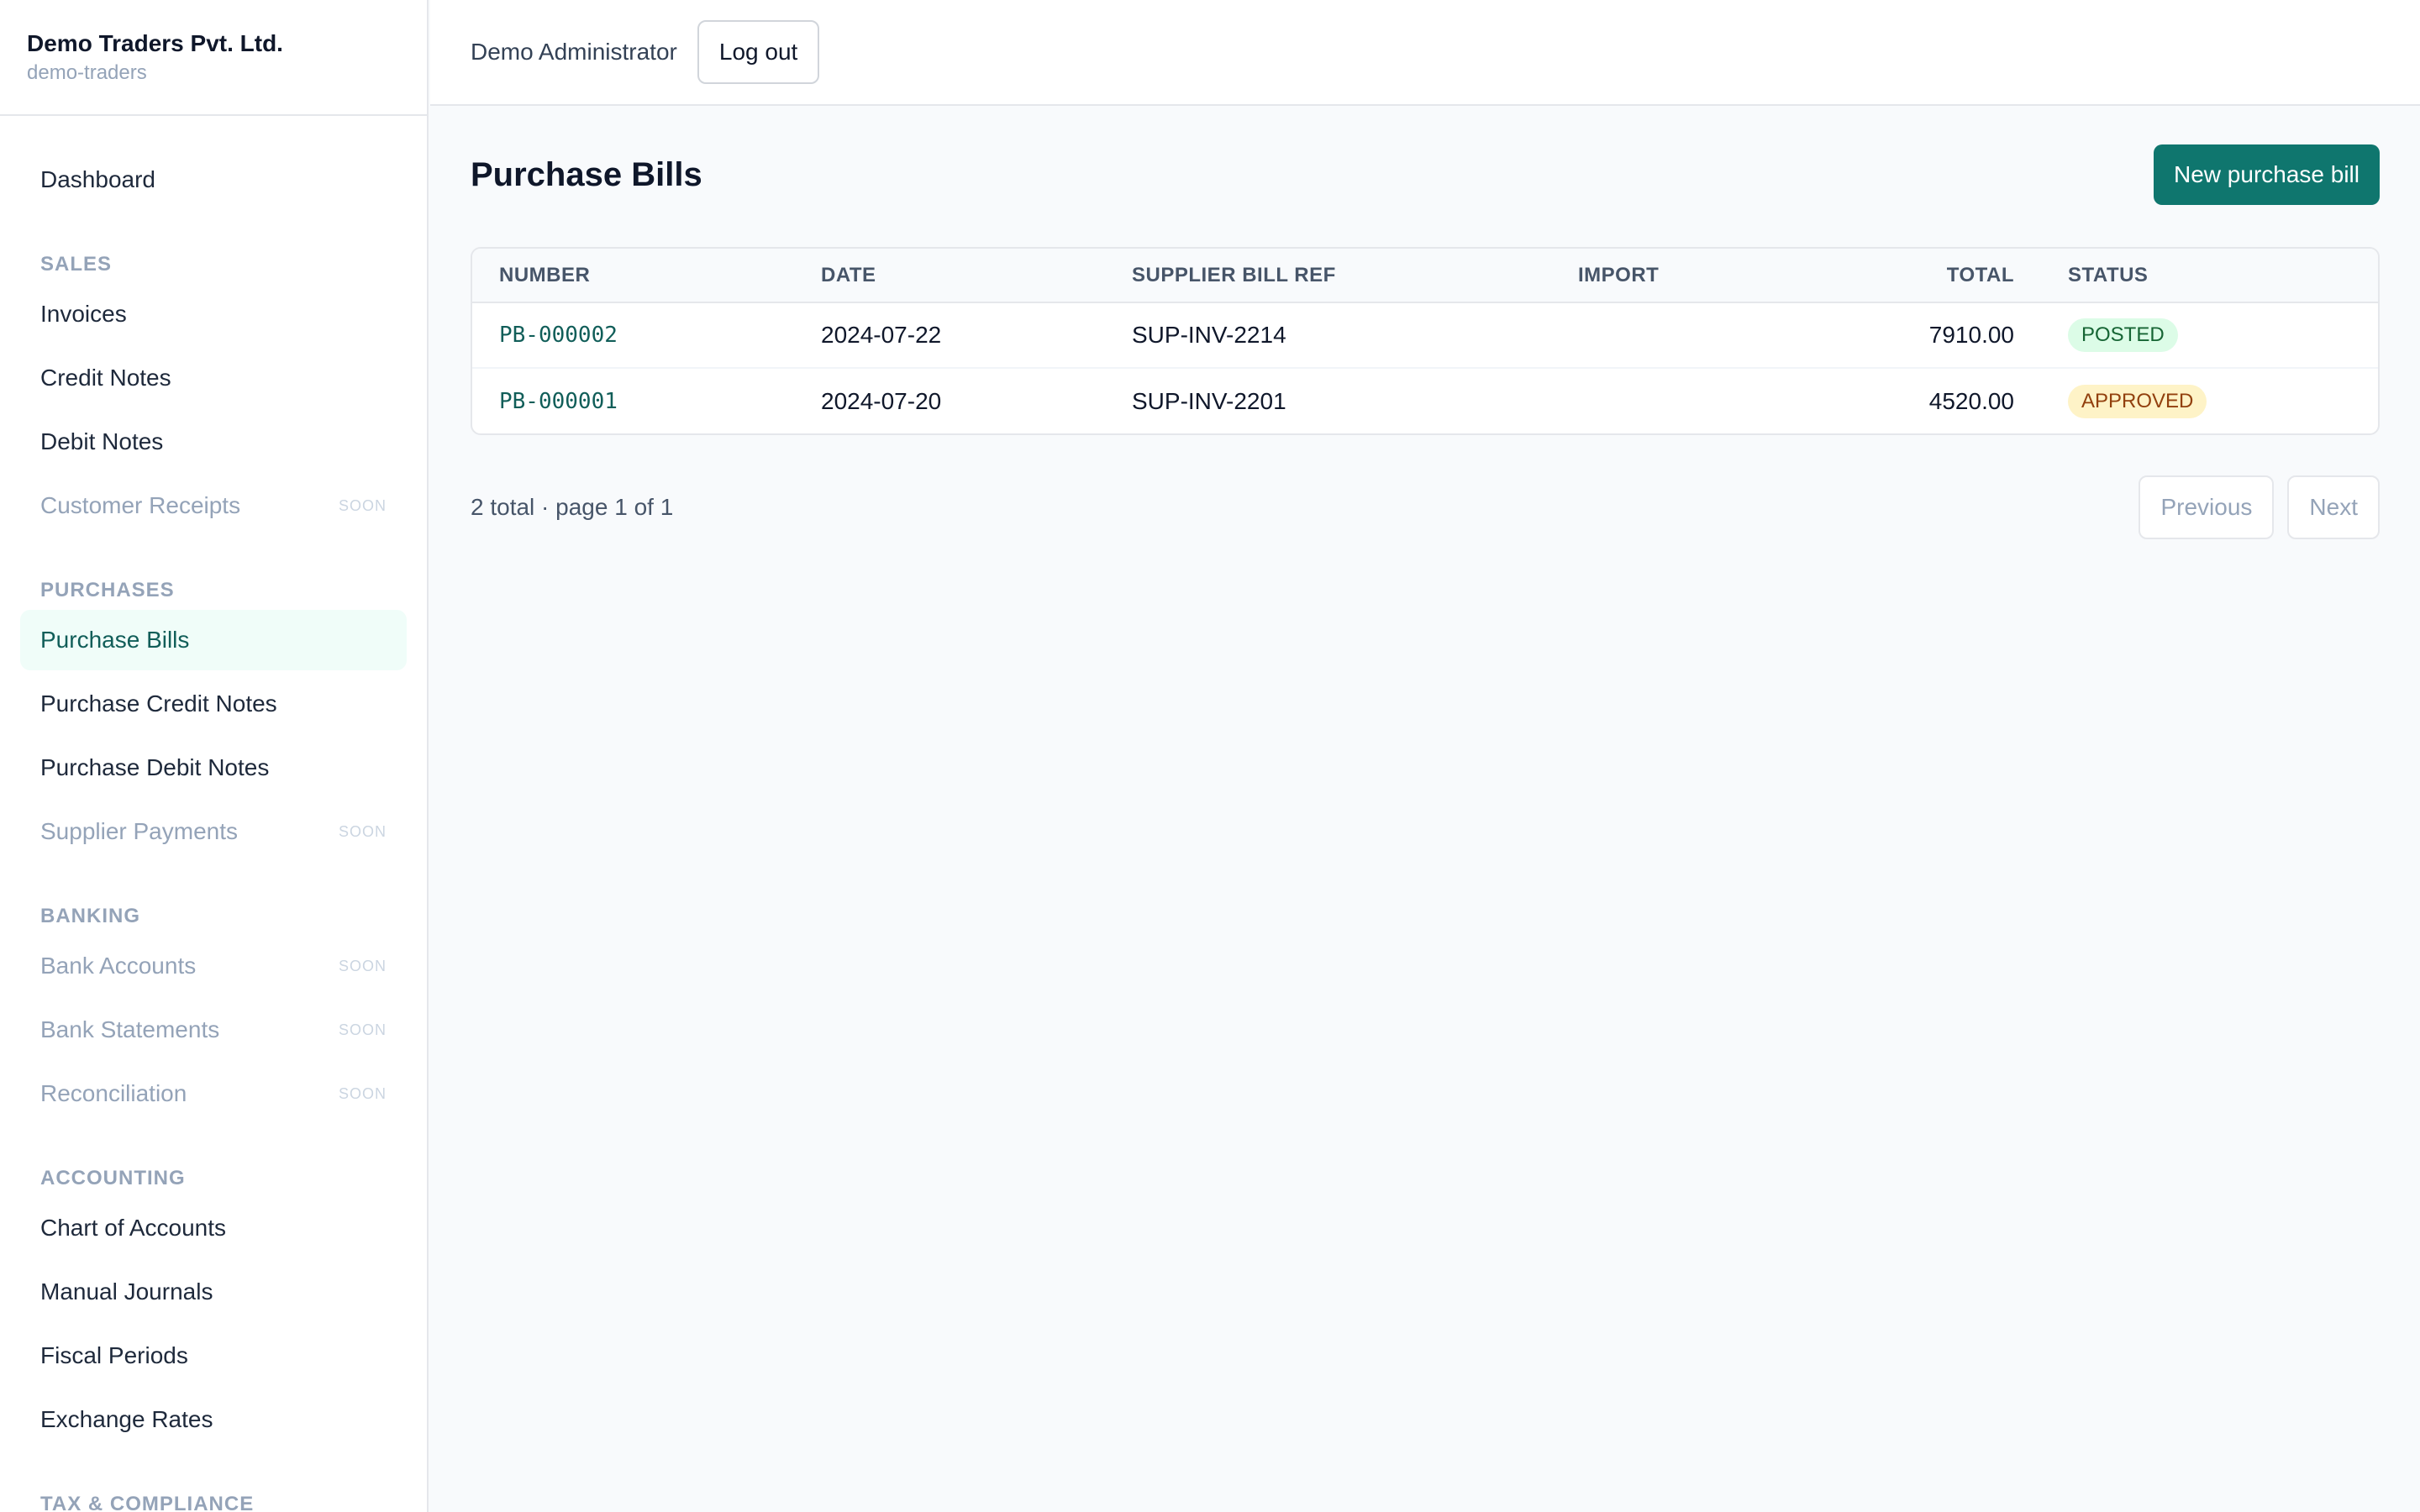 The height and width of the screenshot is (1512, 2420). What do you see at coordinates (1209, 335) in the screenshot?
I see `supplier-bill-ref: SUP-INV-2214` at bounding box center [1209, 335].